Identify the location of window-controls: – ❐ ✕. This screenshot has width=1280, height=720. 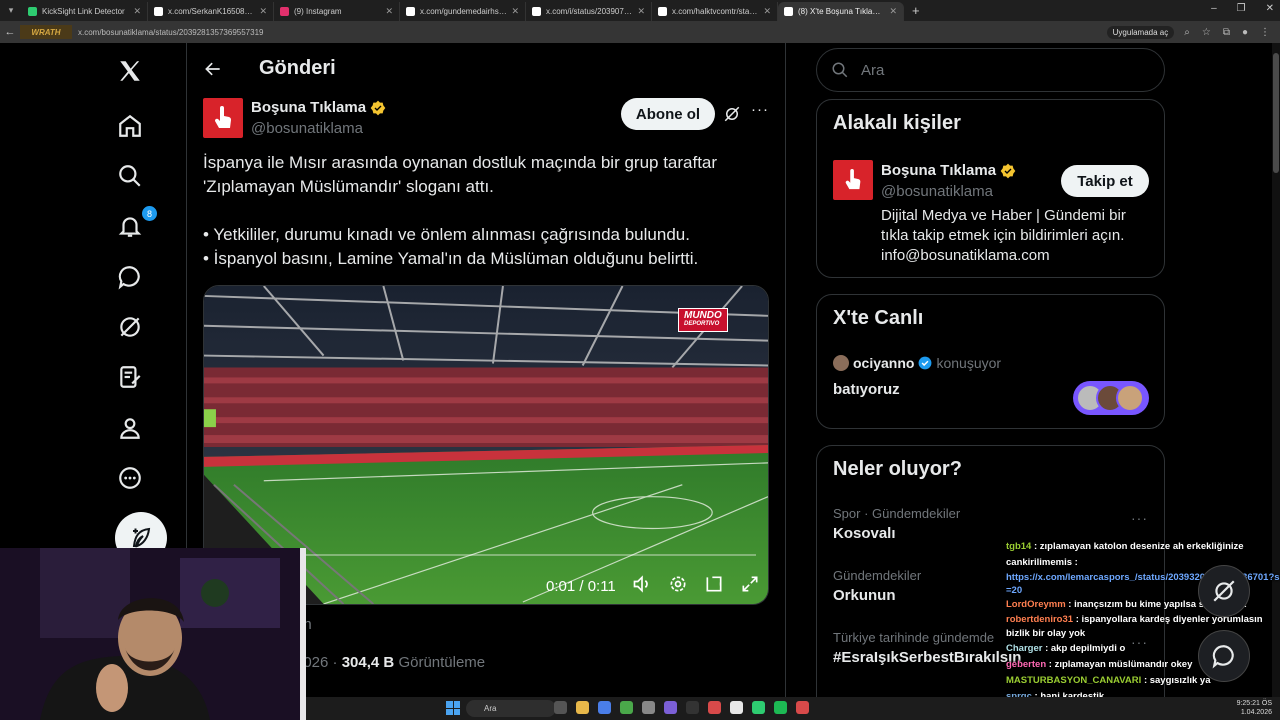
(1242, 8).